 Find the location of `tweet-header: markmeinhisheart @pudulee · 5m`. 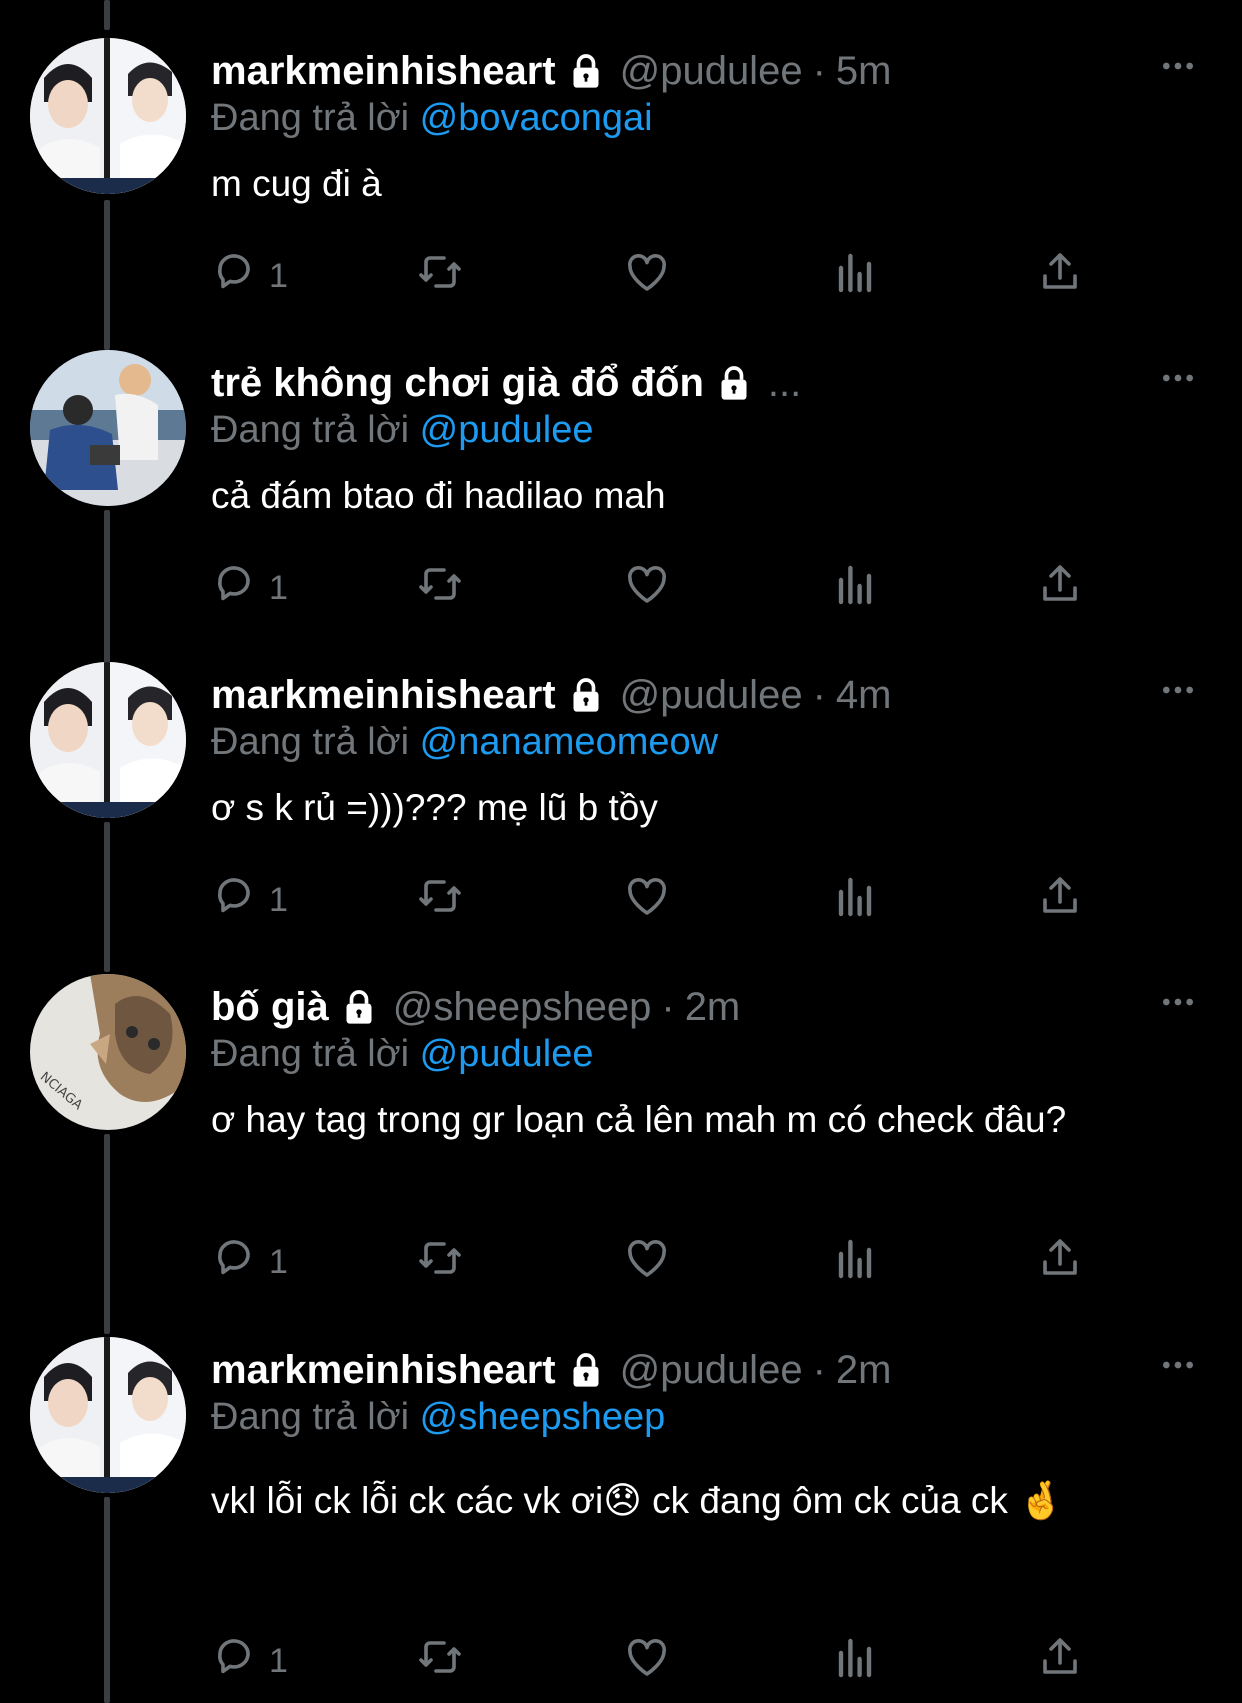

tweet-header: markmeinhisheart @pudulee · 5m is located at coordinates (706, 71).